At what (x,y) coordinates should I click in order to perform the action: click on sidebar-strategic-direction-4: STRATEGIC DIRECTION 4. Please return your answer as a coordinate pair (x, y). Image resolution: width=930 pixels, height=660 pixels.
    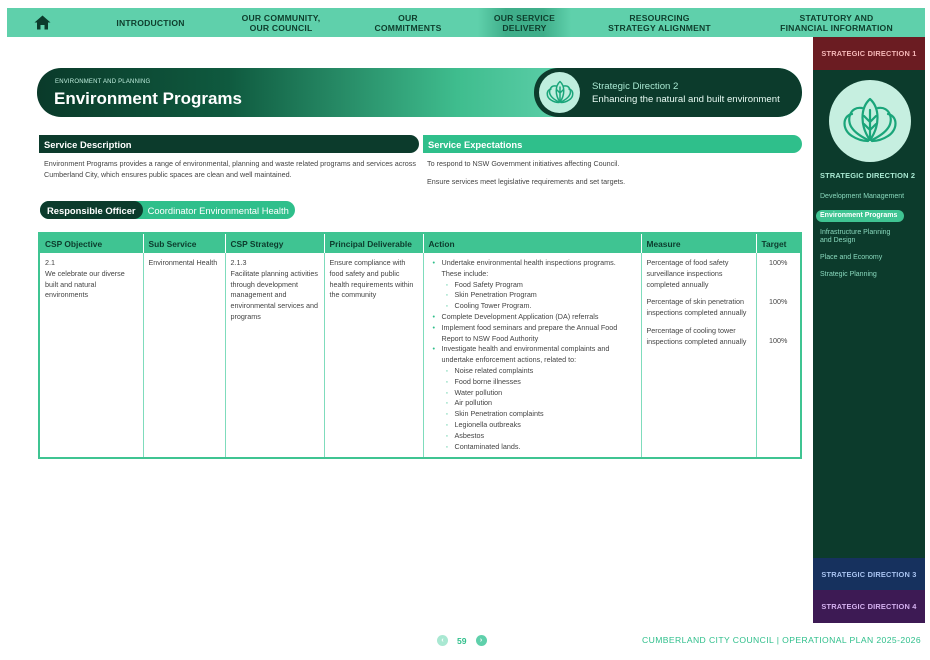
    Looking at the image, I should click on (869, 606).